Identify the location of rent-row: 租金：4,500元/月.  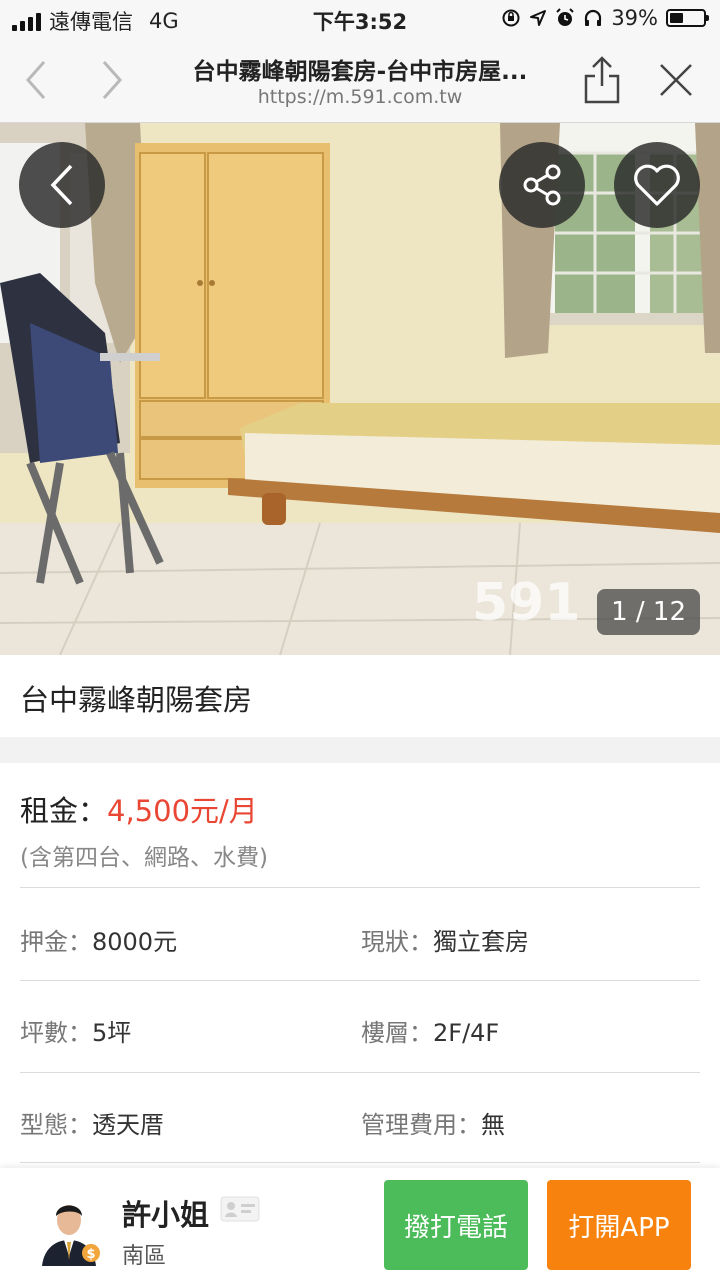
(139, 809).